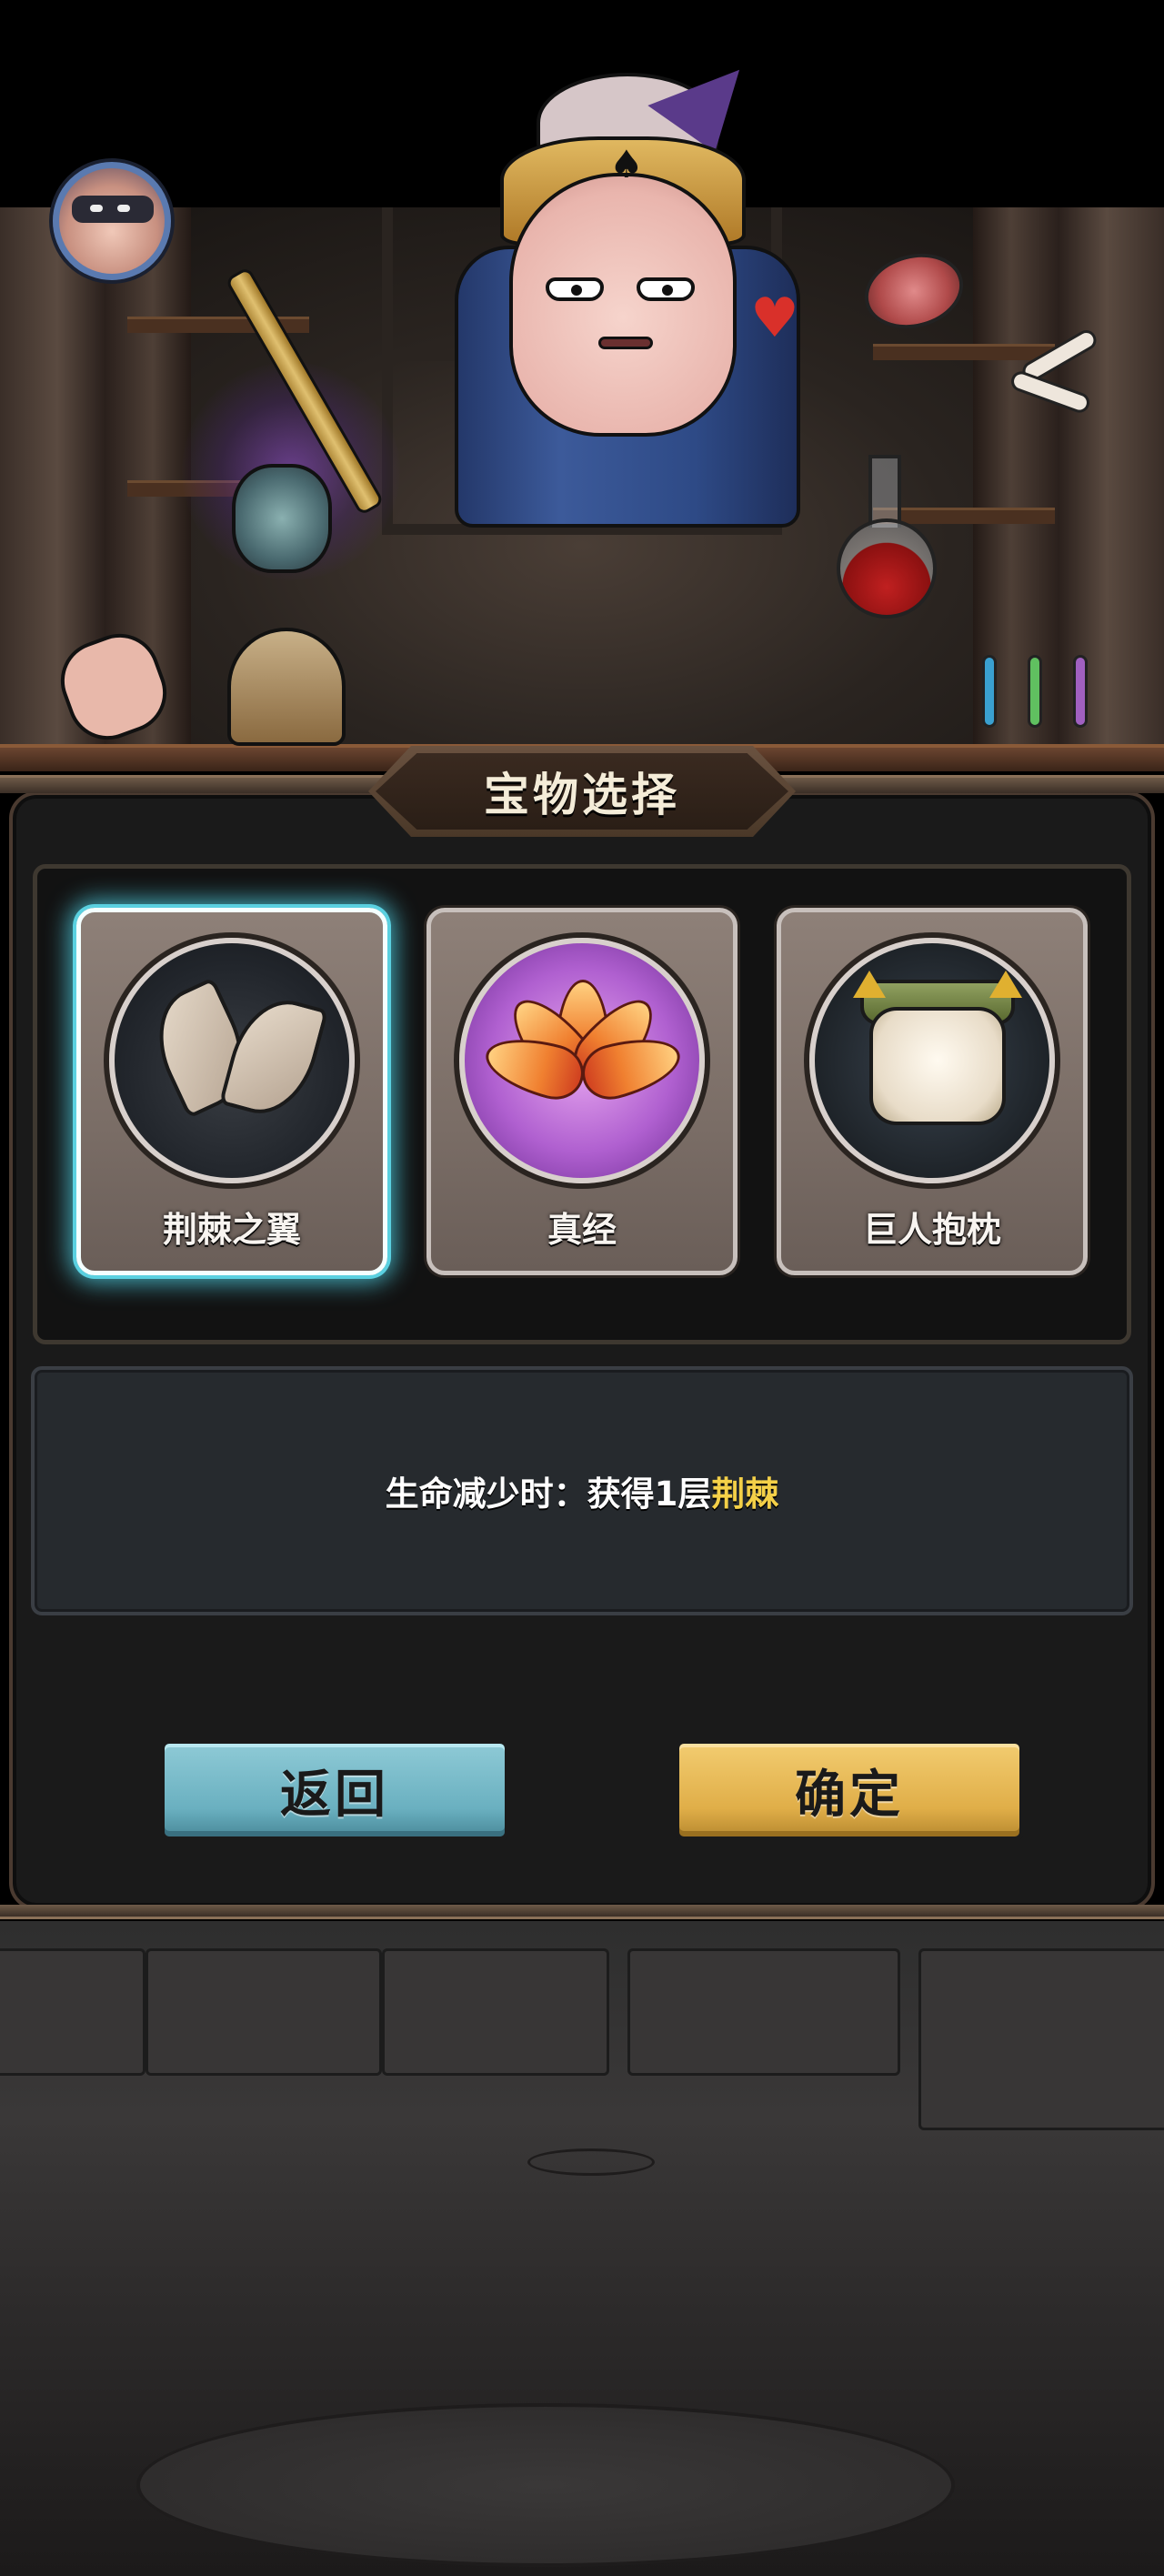 The image size is (1164, 2576). I want to click on right-shelf-top, so click(964, 352).